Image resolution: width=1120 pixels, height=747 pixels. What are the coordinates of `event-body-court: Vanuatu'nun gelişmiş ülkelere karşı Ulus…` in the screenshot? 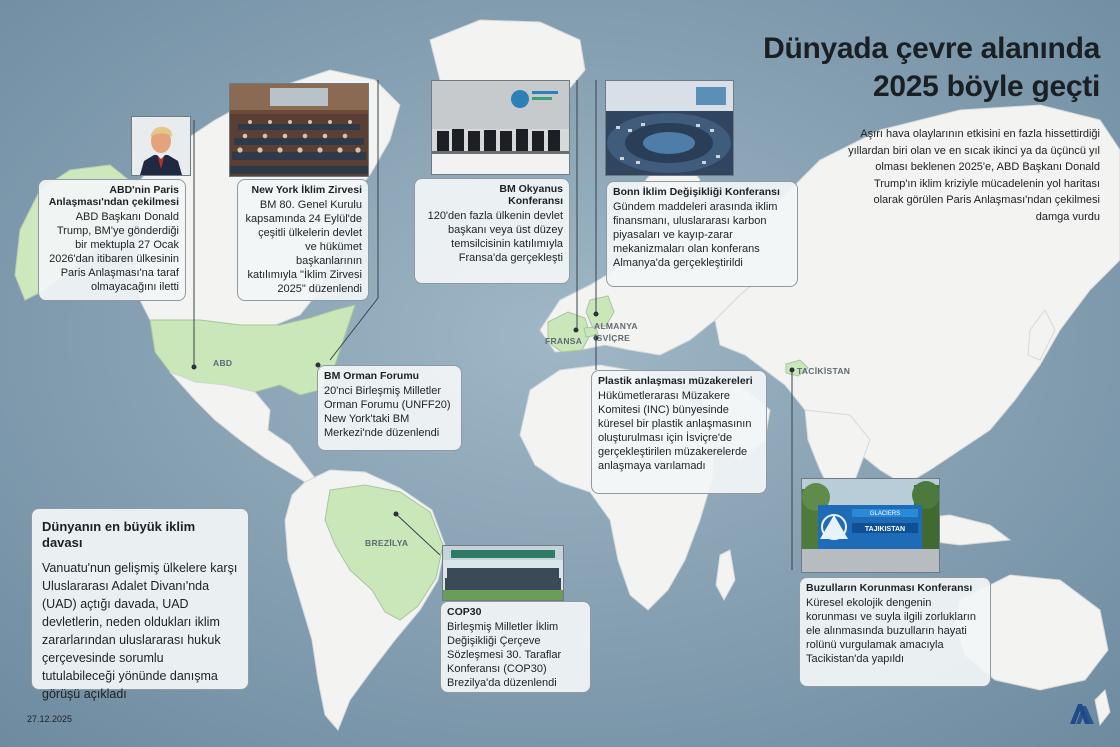 It's located at (140, 631).